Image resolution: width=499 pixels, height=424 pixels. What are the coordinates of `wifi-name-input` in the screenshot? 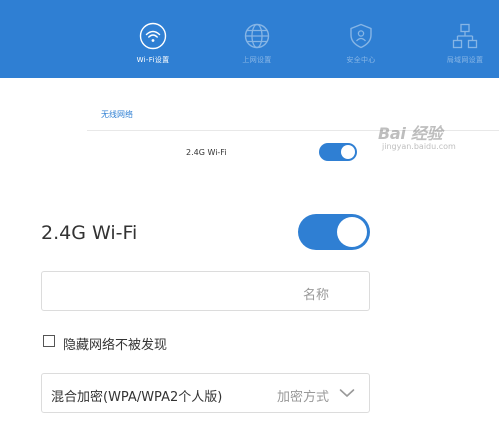 It's located at (165, 291).